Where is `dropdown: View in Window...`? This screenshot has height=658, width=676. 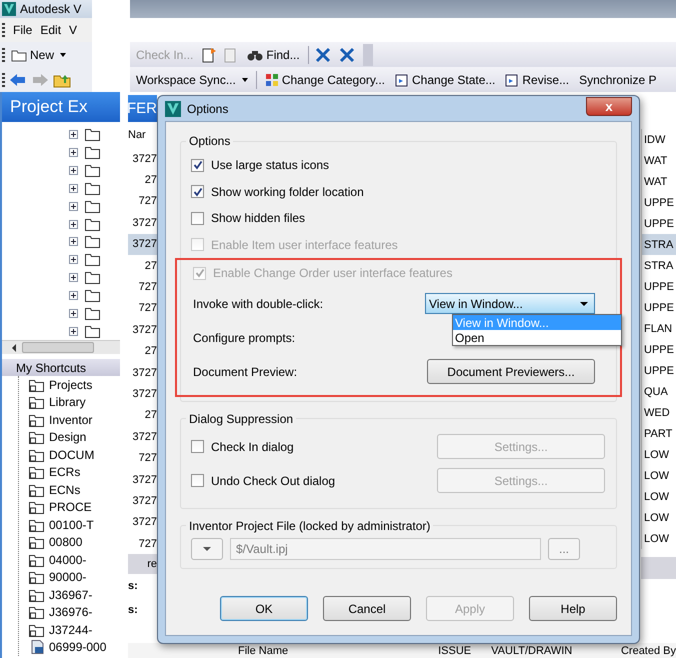
dropdown: View in Window... is located at coordinates (510, 303).